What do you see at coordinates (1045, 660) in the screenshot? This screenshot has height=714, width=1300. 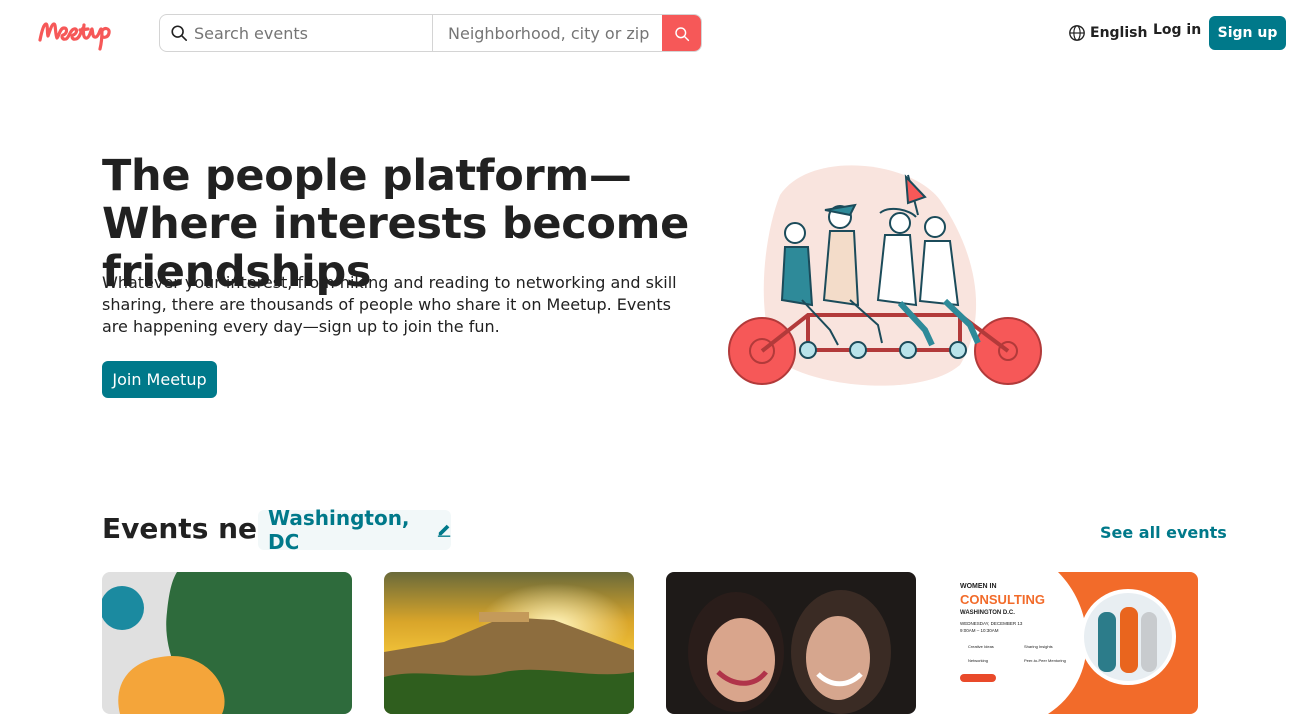 I see `flyer-item4: Peer-to-Peer Mentoring` at bounding box center [1045, 660].